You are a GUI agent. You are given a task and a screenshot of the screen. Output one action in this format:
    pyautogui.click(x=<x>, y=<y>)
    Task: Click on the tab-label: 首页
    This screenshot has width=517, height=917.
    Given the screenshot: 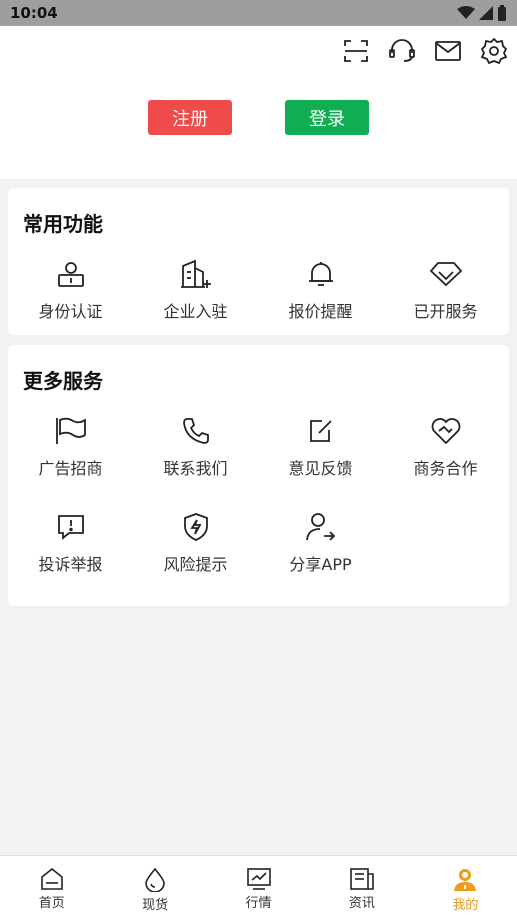 What is the action you would take?
    pyautogui.click(x=51, y=903)
    